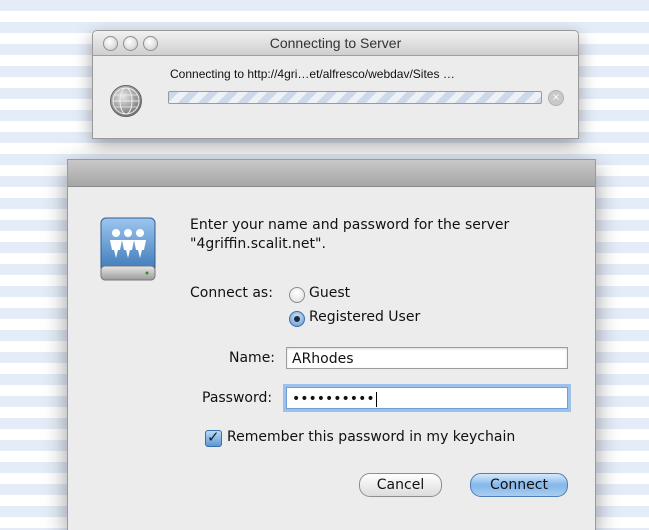 The width and height of the screenshot is (649, 530). What do you see at coordinates (126, 101) in the screenshot?
I see `globe-icon` at bounding box center [126, 101].